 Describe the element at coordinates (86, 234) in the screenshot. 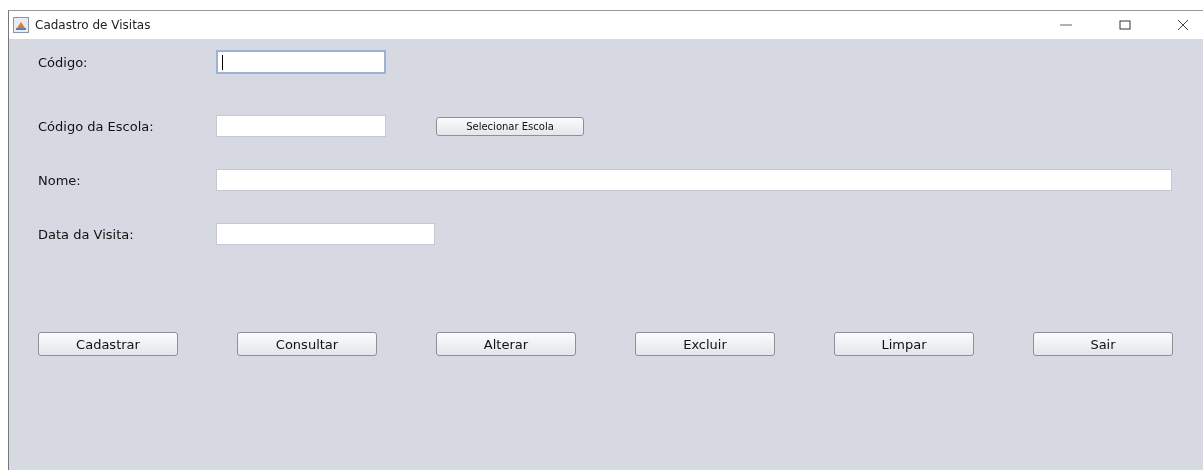

I see `field-label: Data da Visita:` at that location.